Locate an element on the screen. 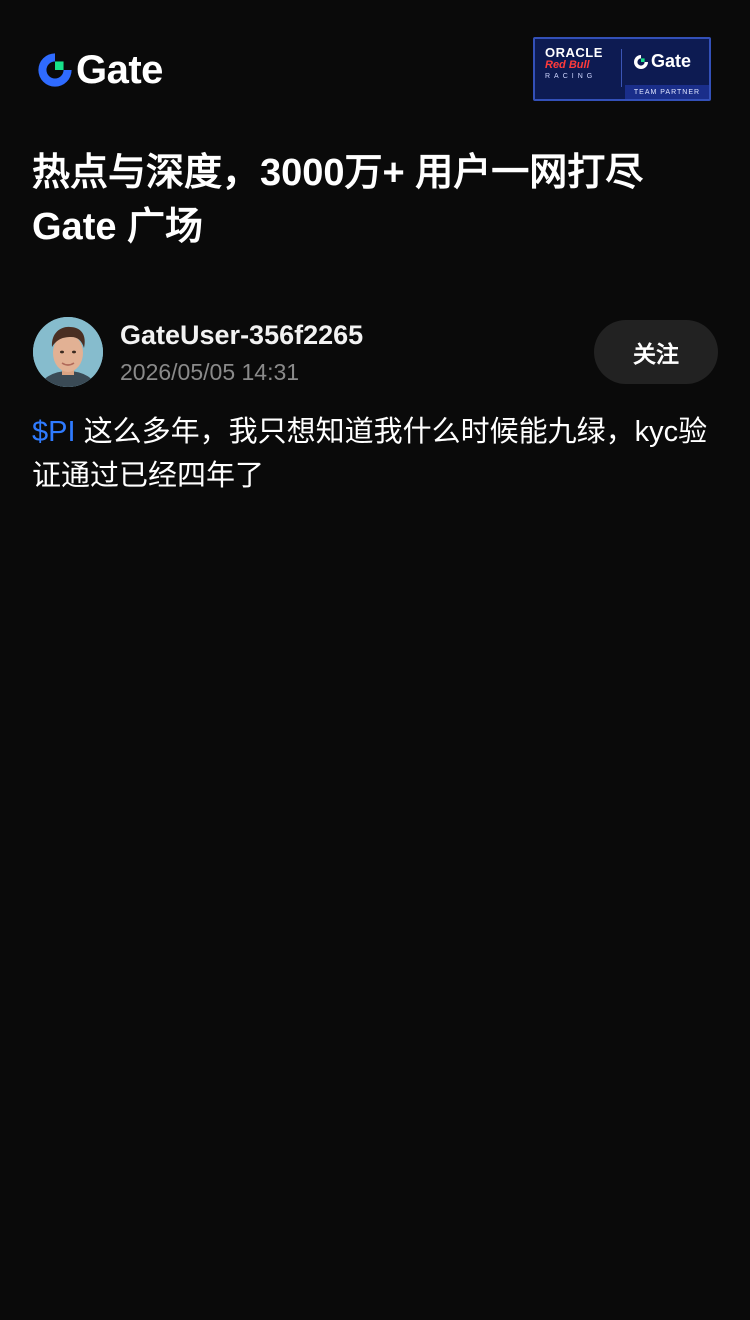 This screenshot has width=750, height=1320. avatar is located at coordinates (68, 352).